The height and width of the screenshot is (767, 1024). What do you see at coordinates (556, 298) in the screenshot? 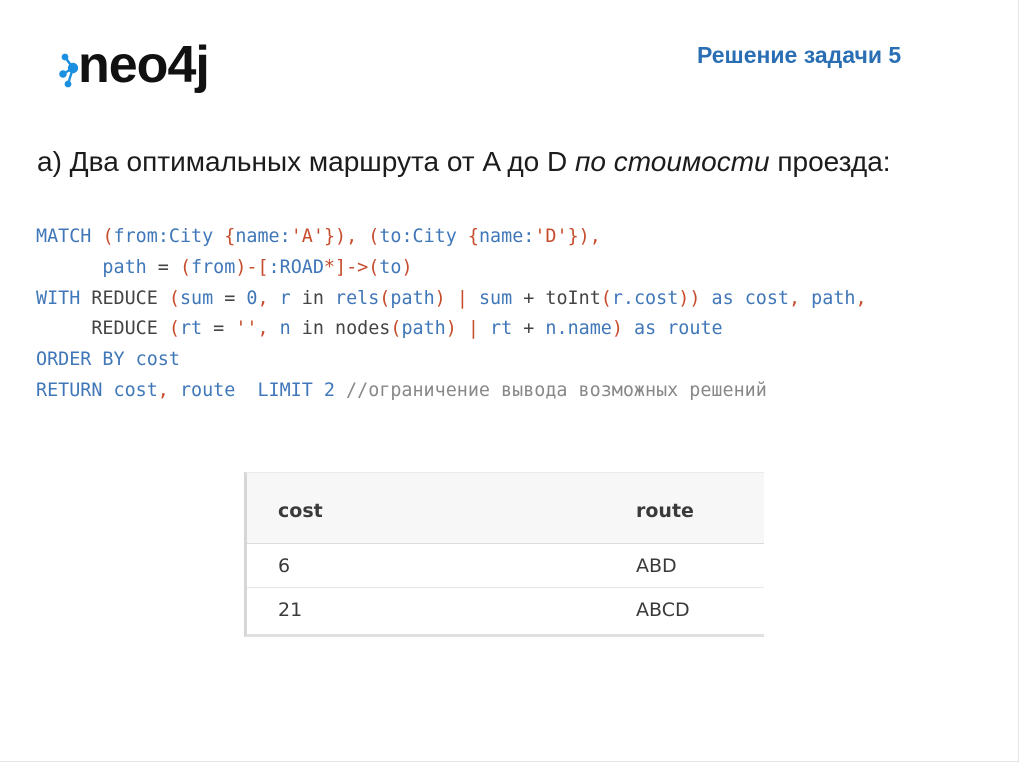
I see `code-token: + toInt` at bounding box center [556, 298].